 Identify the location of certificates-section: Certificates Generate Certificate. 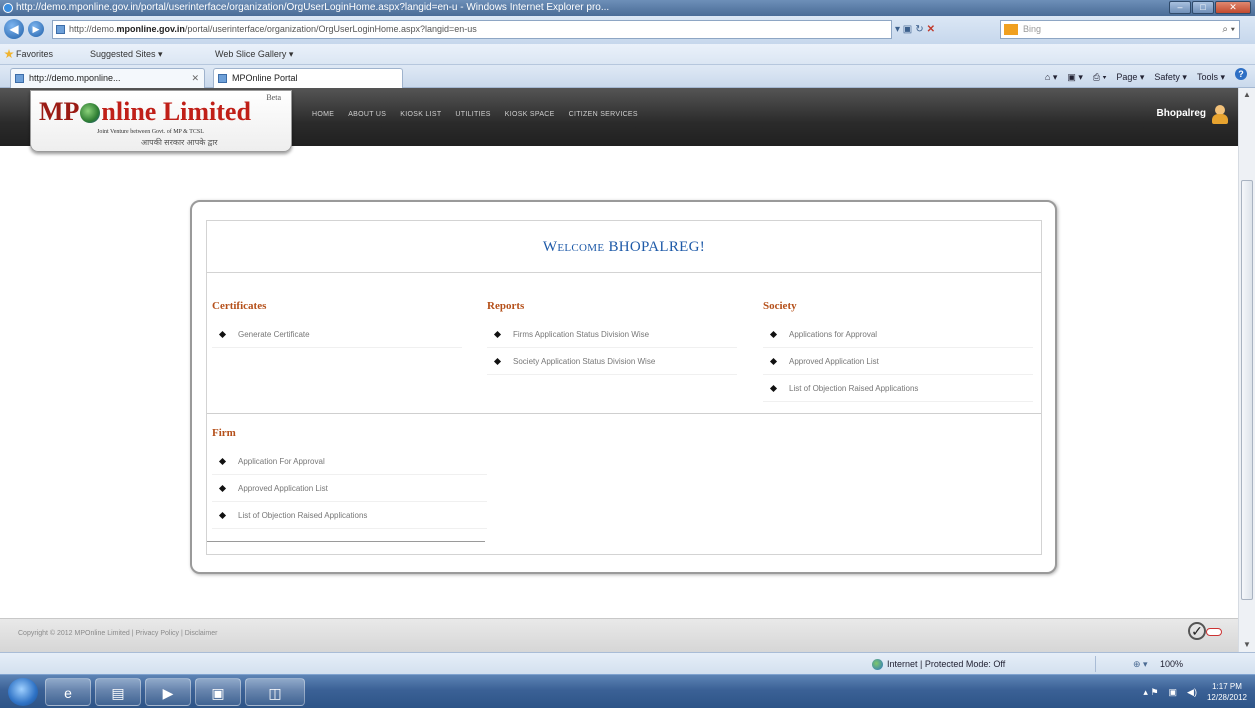
(337, 323).